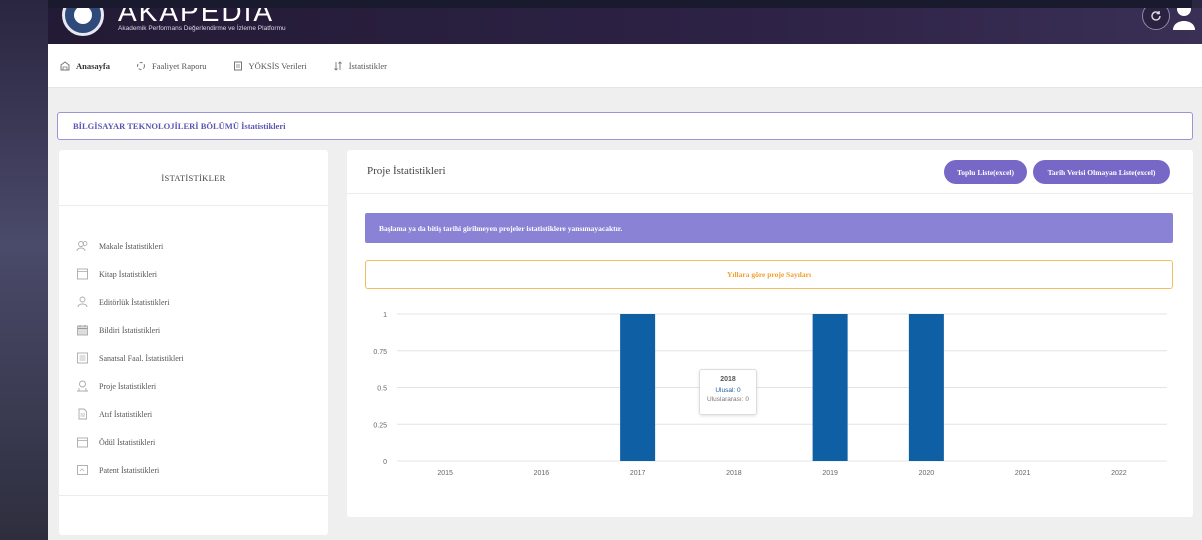  I want to click on sidebar-item-odul: Ödül İstatistikleri, so click(193, 442).